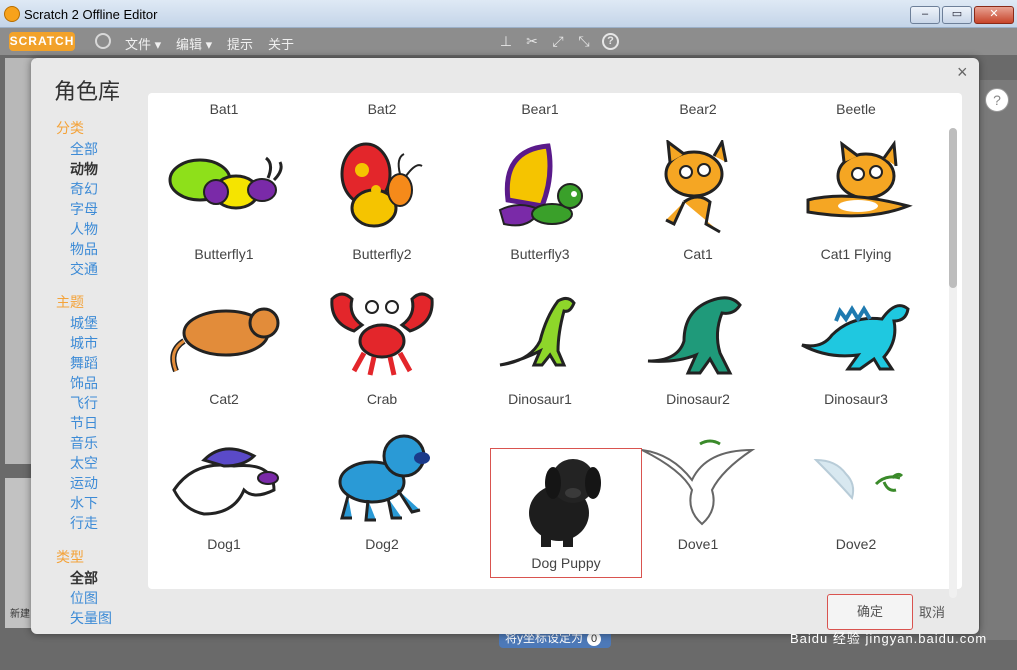 This screenshot has width=1017, height=670. I want to click on category-all: 全部, so click(77, 149).